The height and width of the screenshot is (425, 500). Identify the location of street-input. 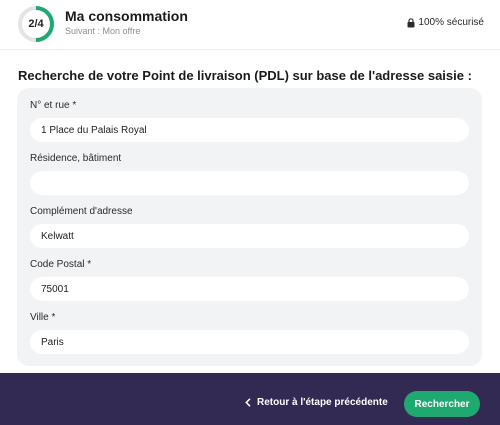
(249, 130).